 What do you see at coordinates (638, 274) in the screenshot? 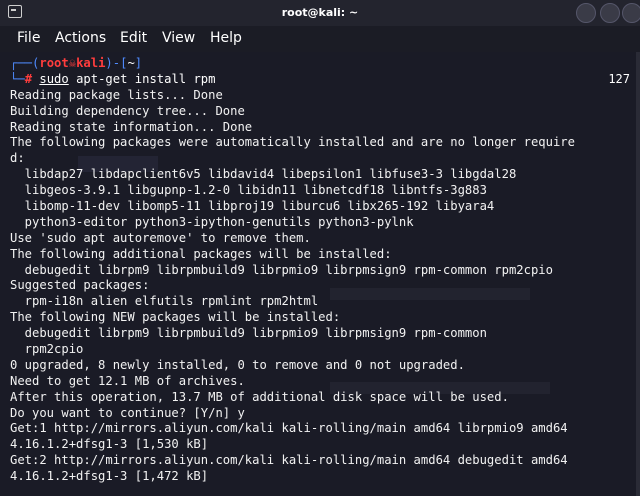
I see `scrollbar` at bounding box center [638, 274].